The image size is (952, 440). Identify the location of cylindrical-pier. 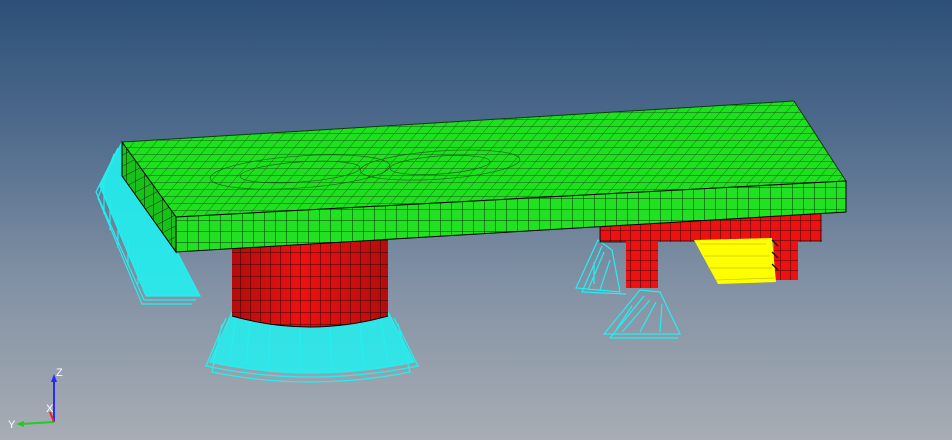
(310, 284).